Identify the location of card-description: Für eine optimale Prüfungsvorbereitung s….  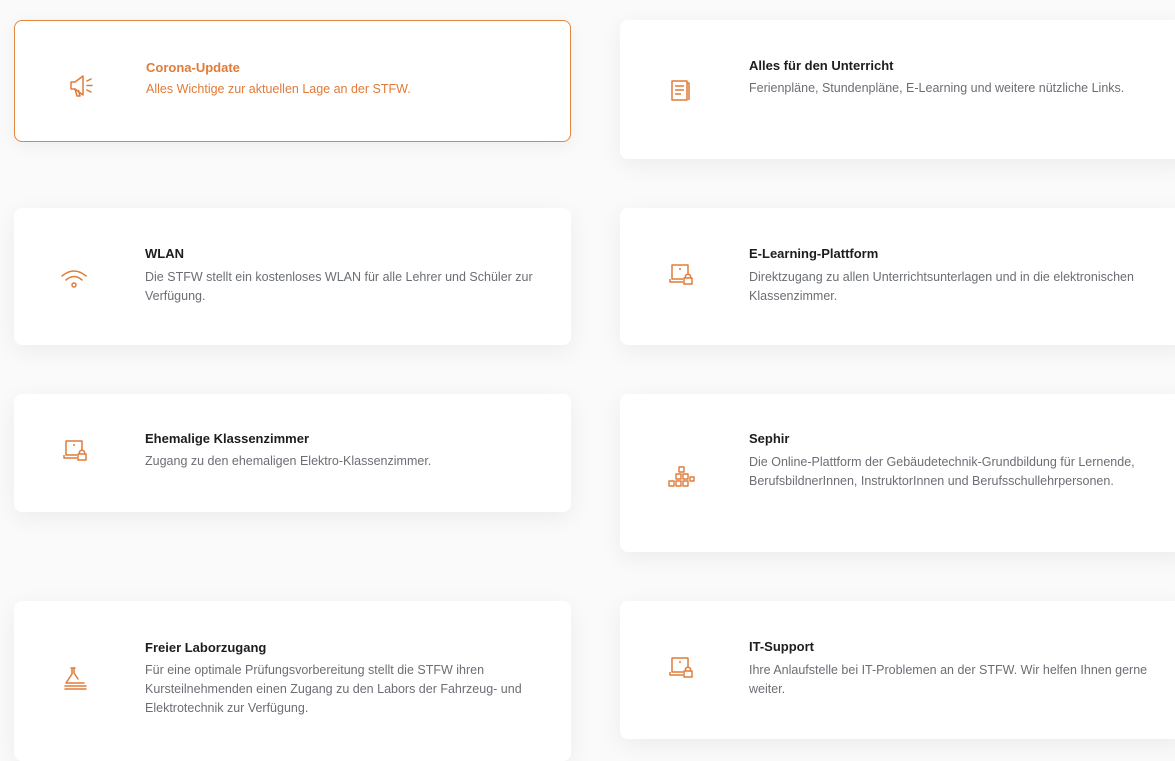
(333, 689).